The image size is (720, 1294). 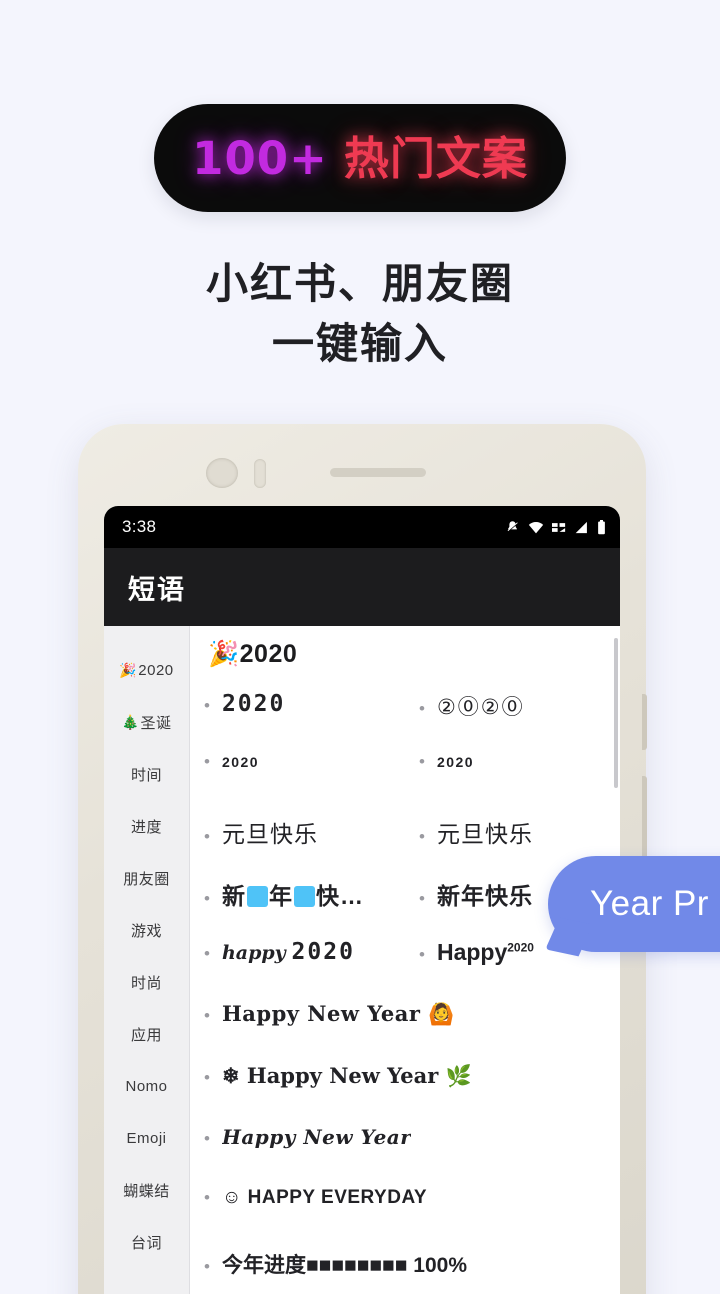 I want to click on sidebar-item-label: 蝴蝶结, so click(x=146, y=1191).